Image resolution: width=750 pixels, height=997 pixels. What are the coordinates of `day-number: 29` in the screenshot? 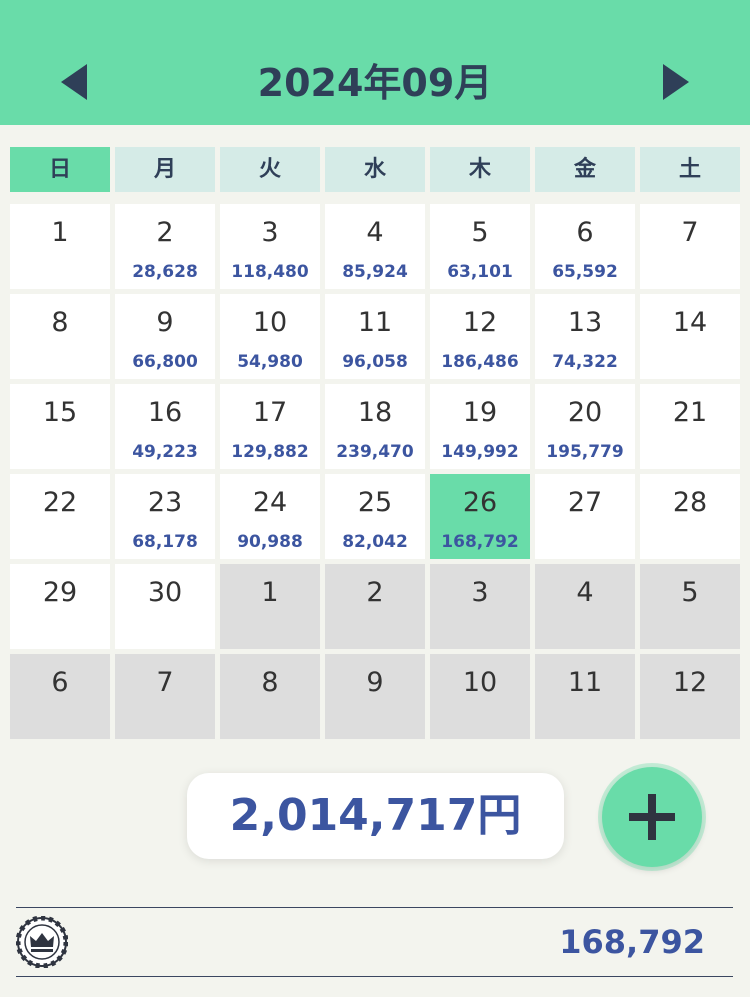 It's located at (60, 592).